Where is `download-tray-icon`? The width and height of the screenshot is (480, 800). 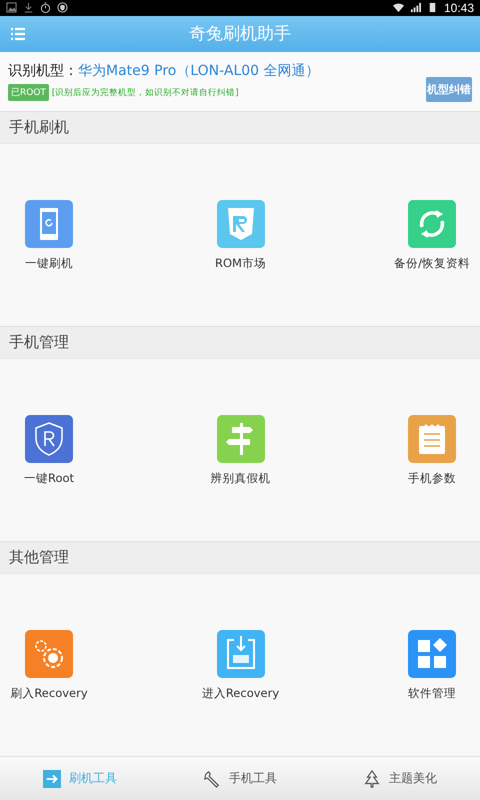 download-tray-icon is located at coordinates (240, 654).